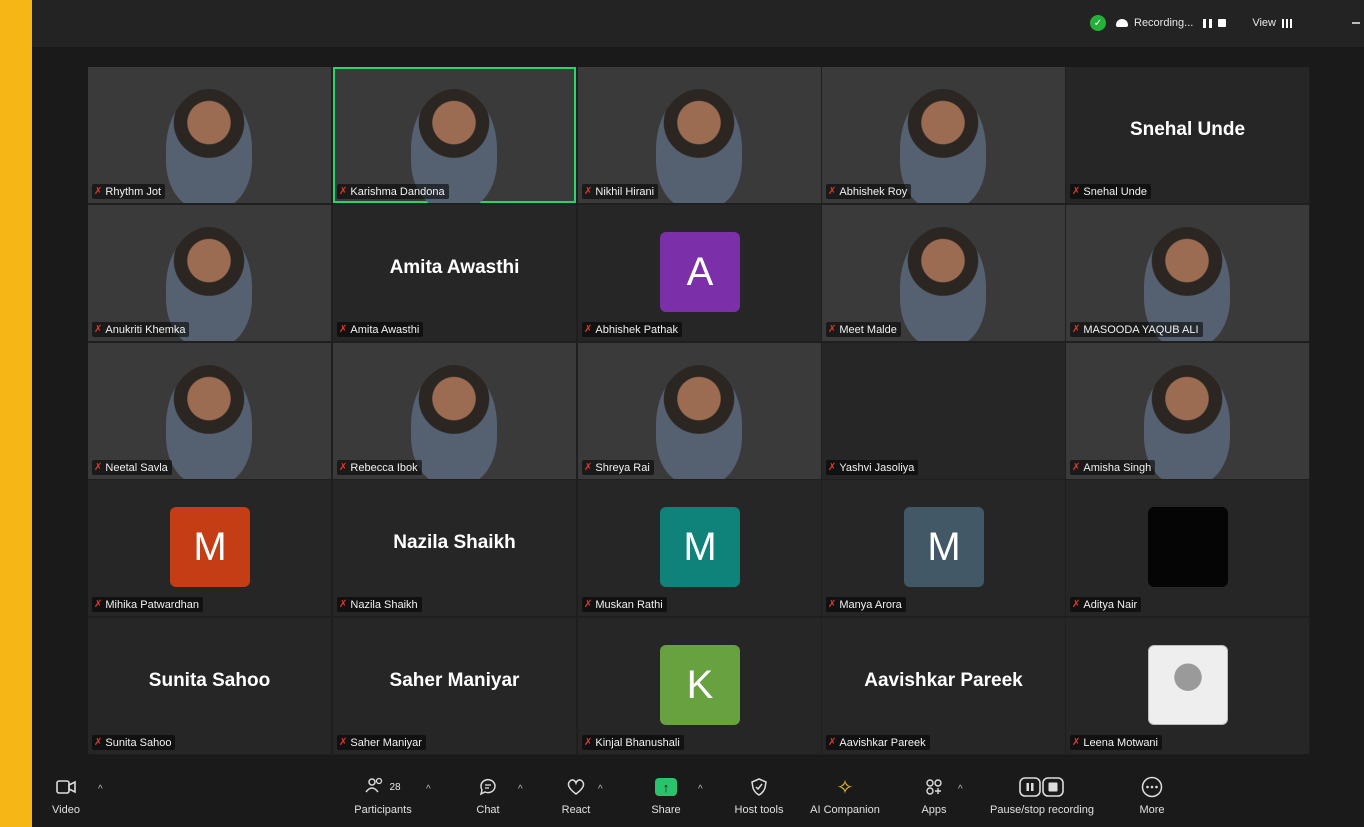 This screenshot has width=1364, height=827. What do you see at coordinates (1187, 686) in the screenshot?
I see `participant-tile: ✗ Leena Motwani` at bounding box center [1187, 686].